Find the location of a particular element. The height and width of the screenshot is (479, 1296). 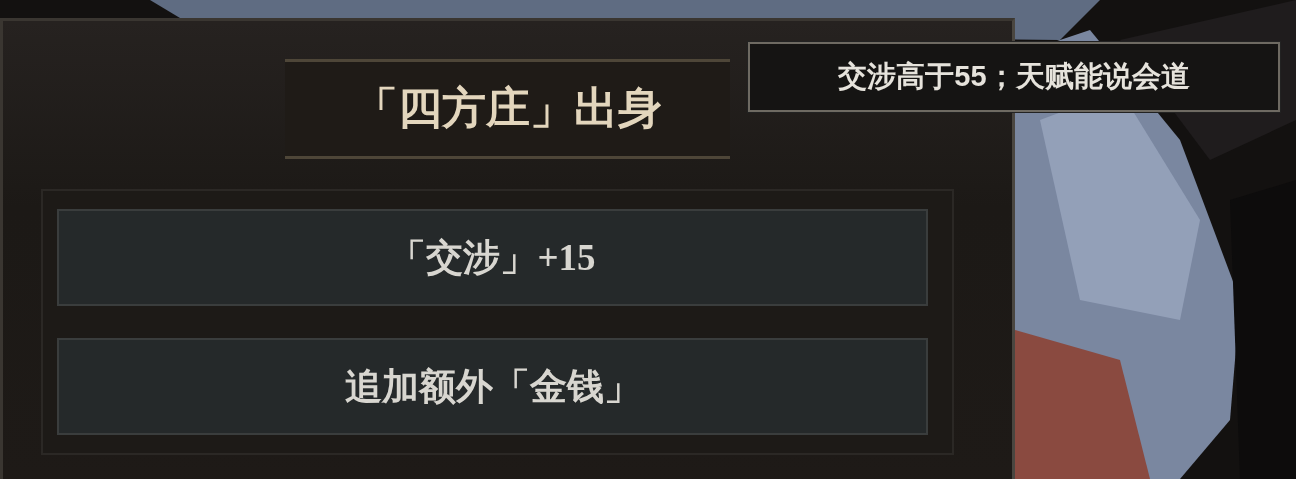

effect-row: 追加额外「金钱」 is located at coordinates (492, 386).